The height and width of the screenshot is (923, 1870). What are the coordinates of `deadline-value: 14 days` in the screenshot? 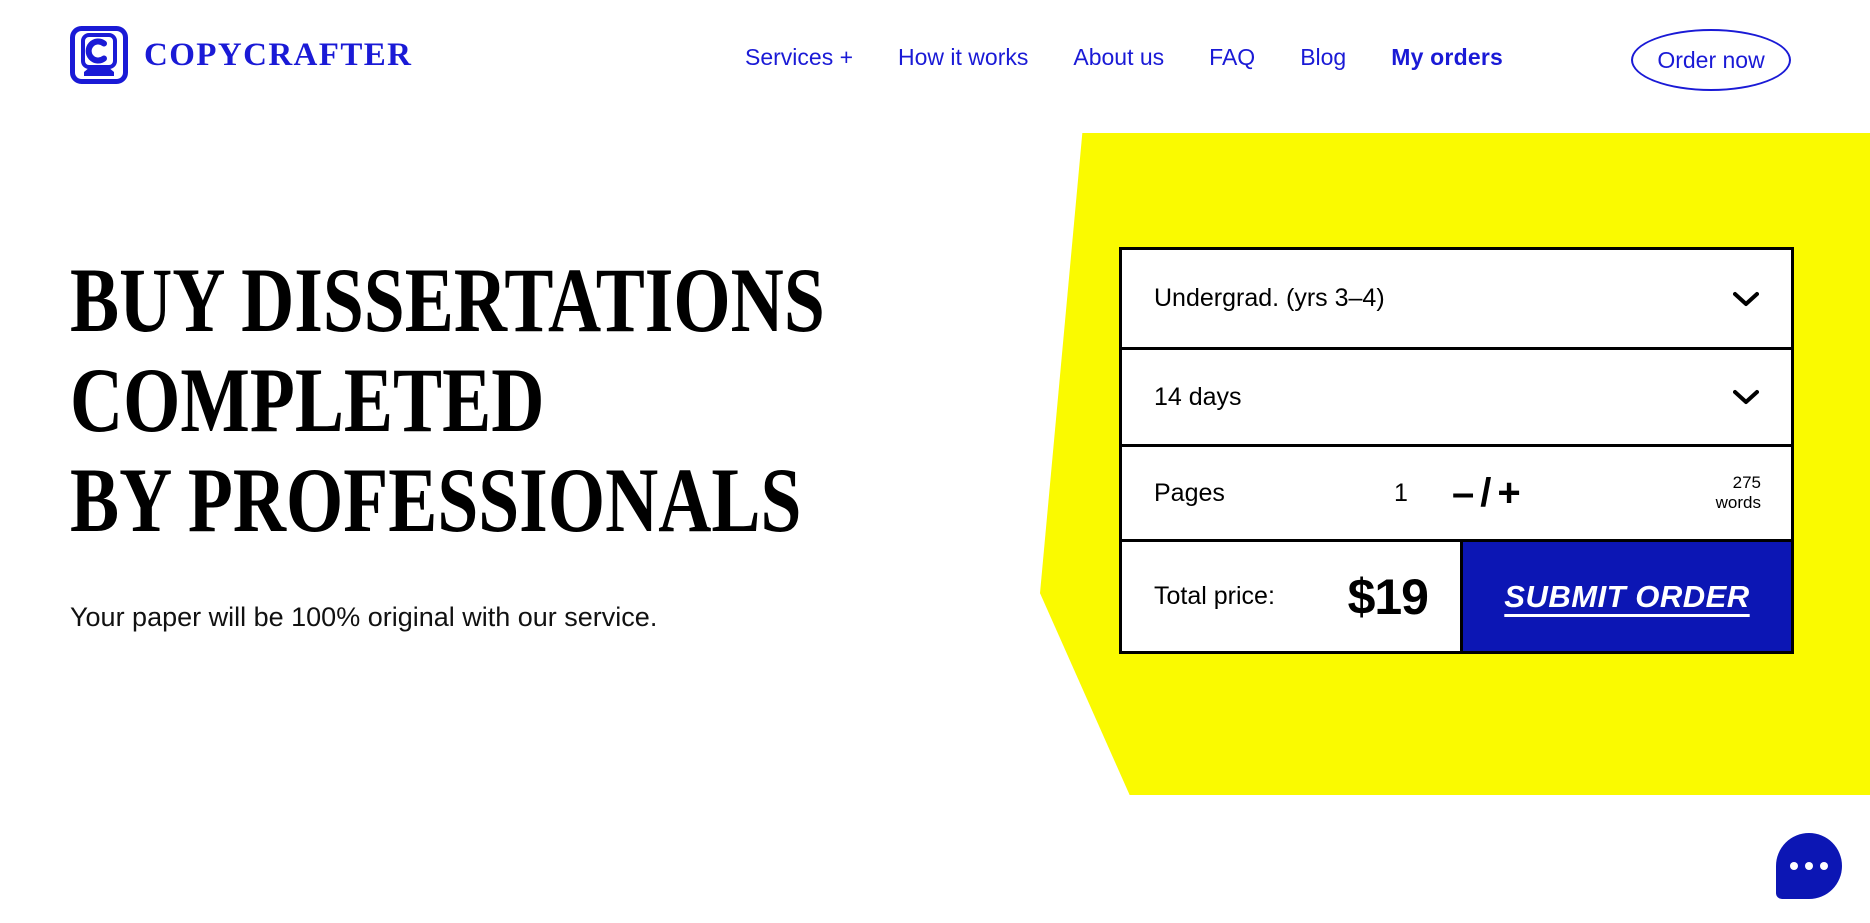 It's located at (1198, 396).